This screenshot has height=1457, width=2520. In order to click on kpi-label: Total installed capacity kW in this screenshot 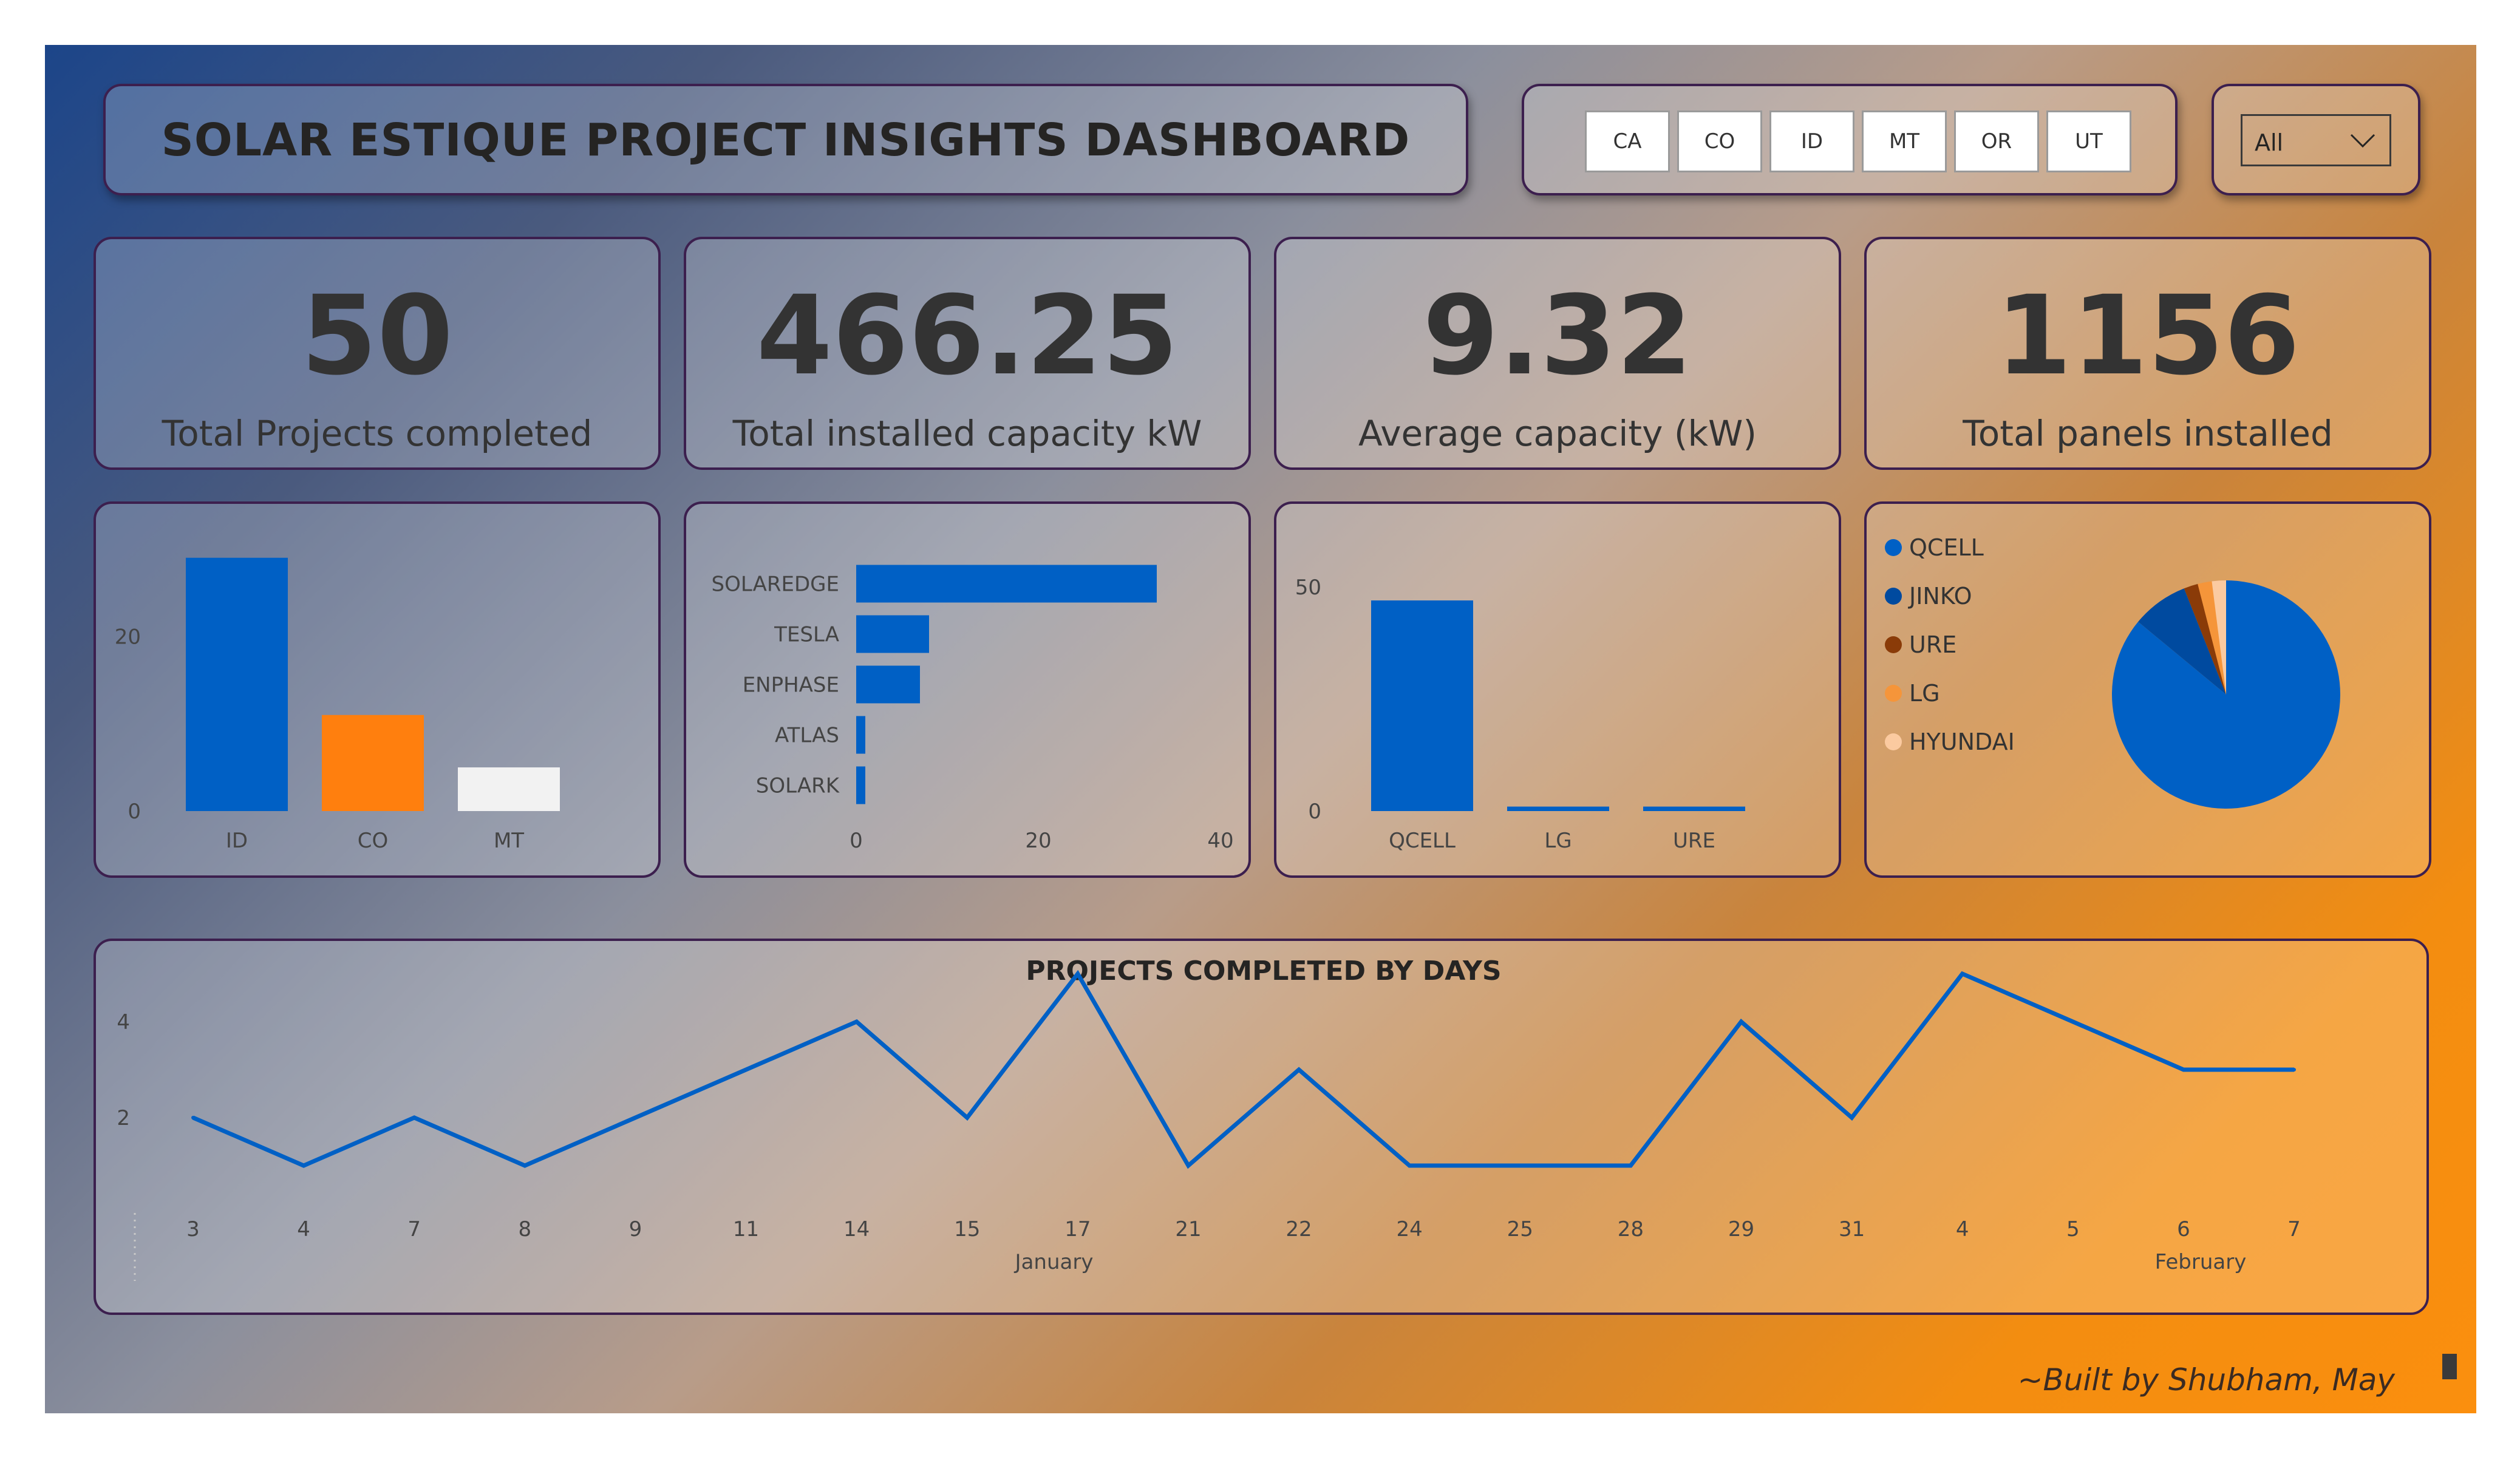, I will do `click(967, 433)`.